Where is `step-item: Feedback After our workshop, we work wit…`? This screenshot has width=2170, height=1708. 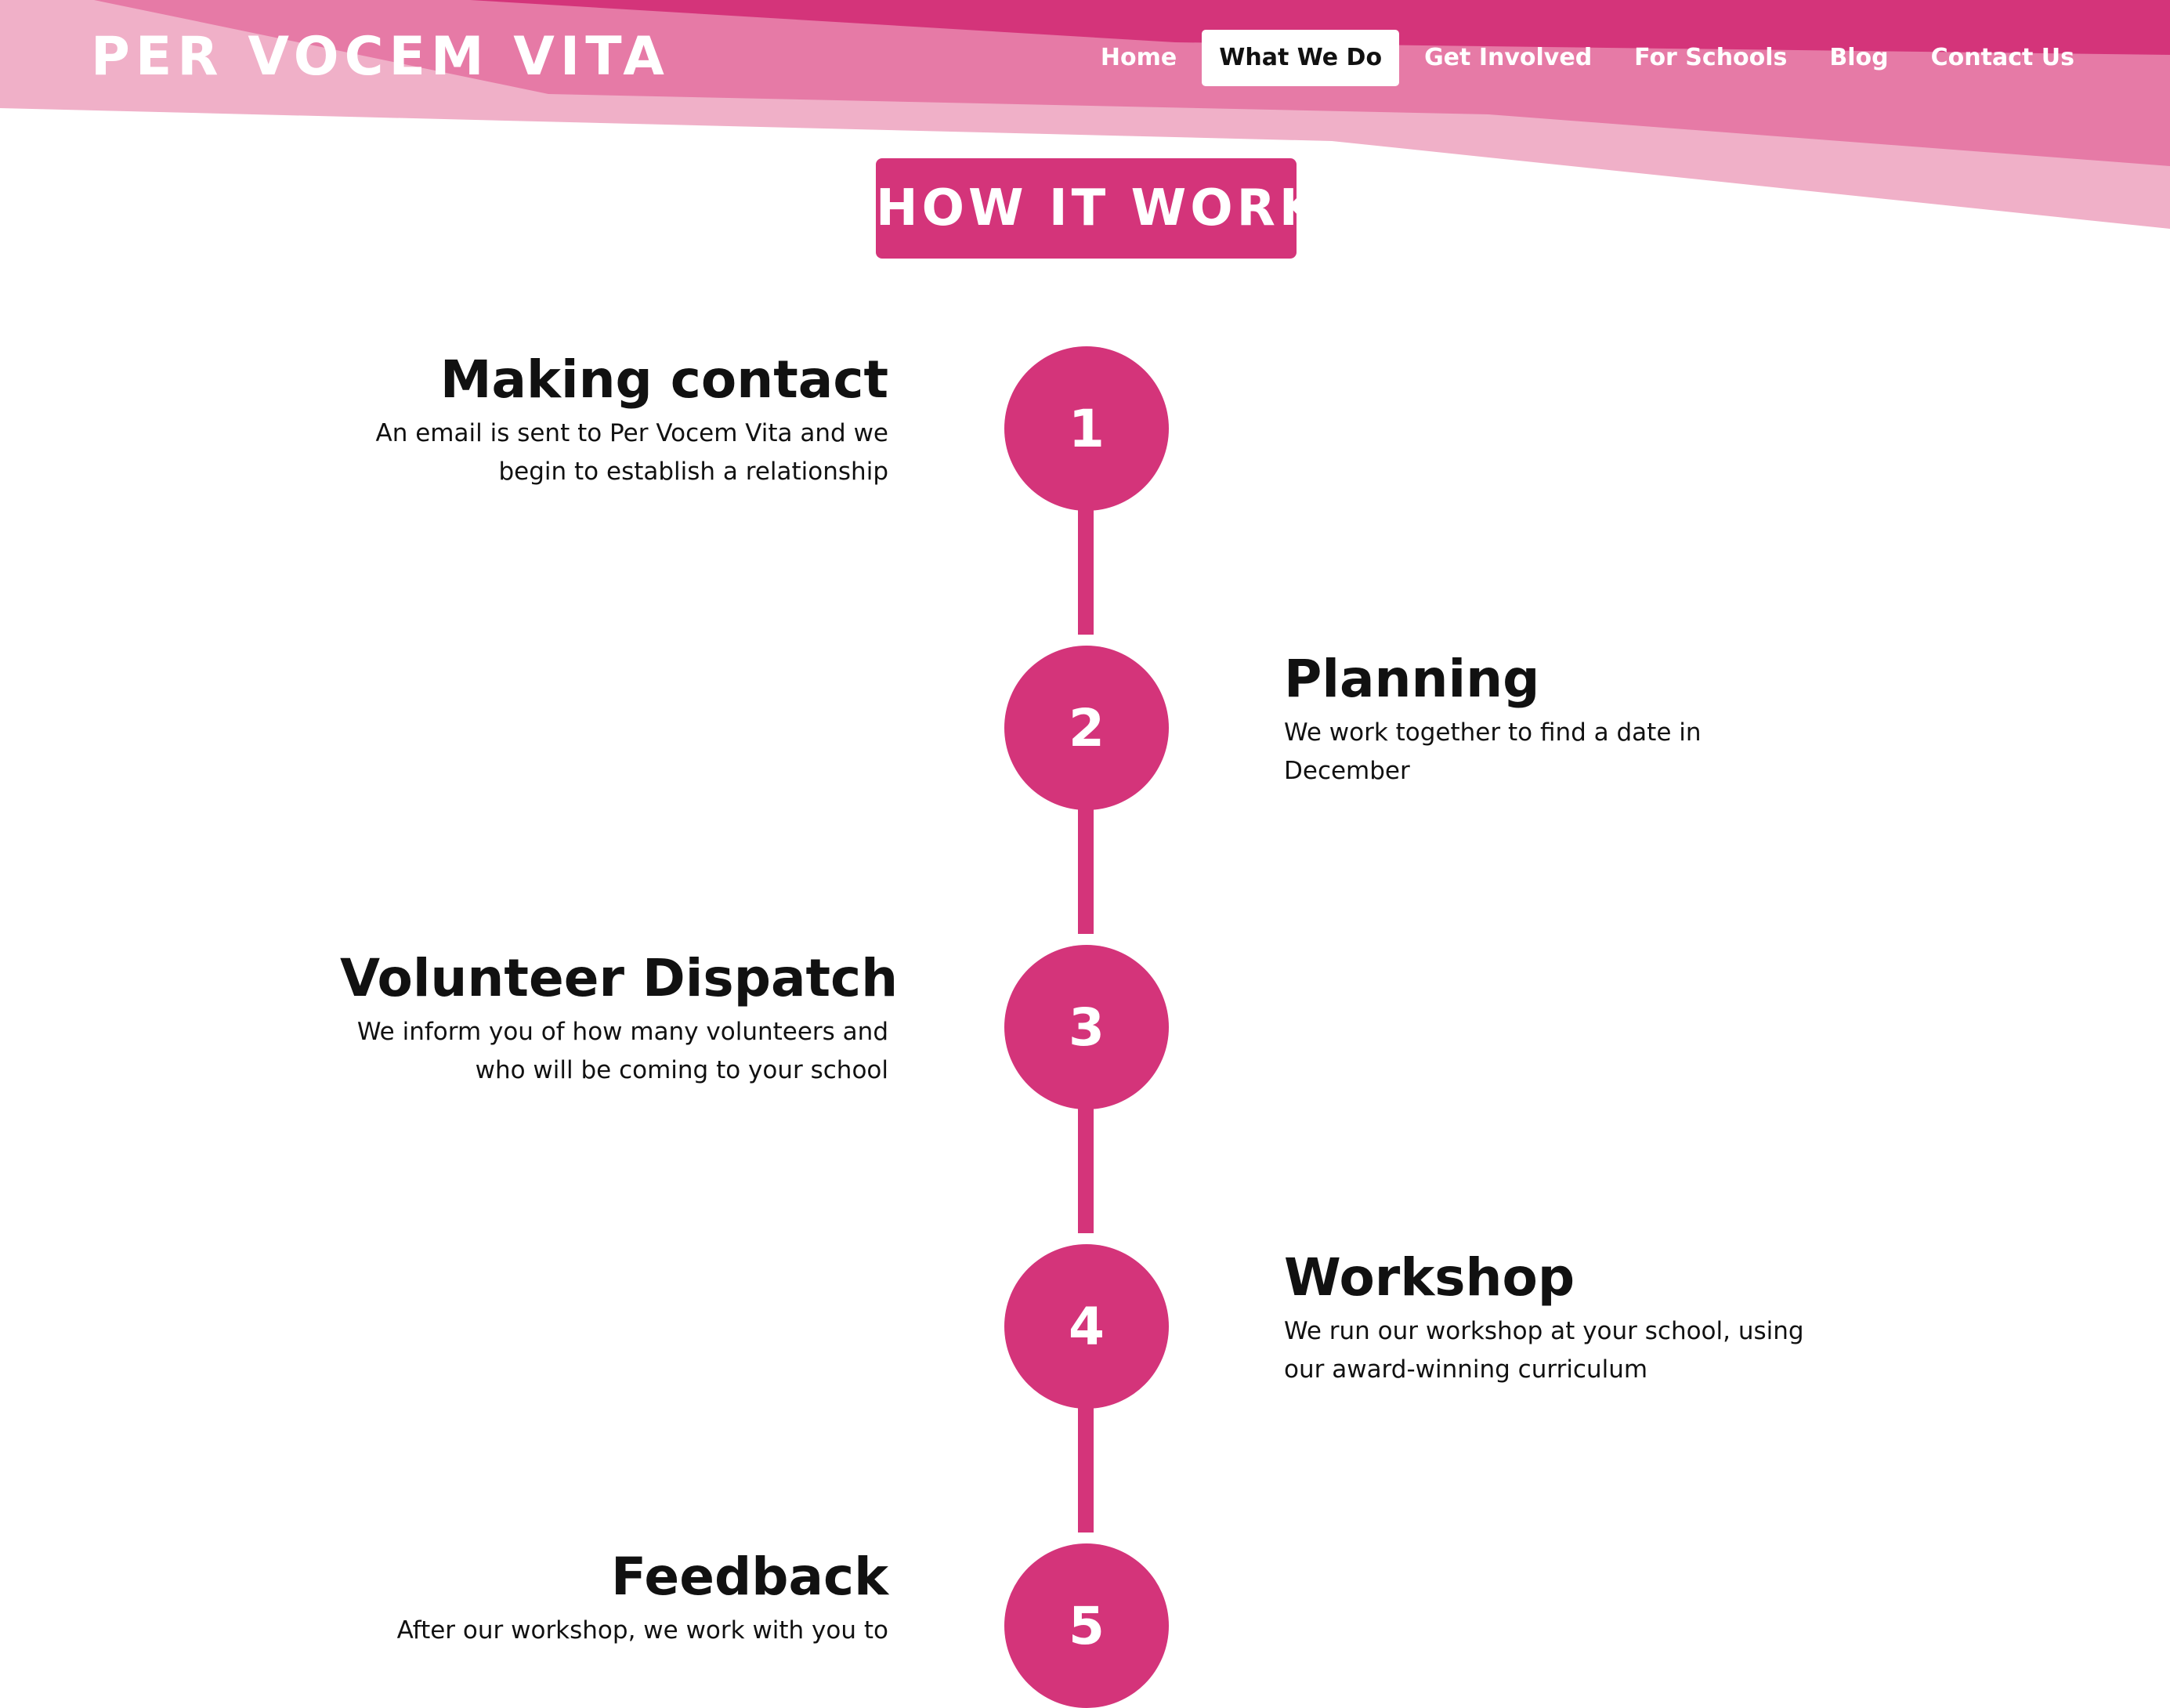
step-item: Feedback After our workshop, we work wit… is located at coordinates (614, 1598).